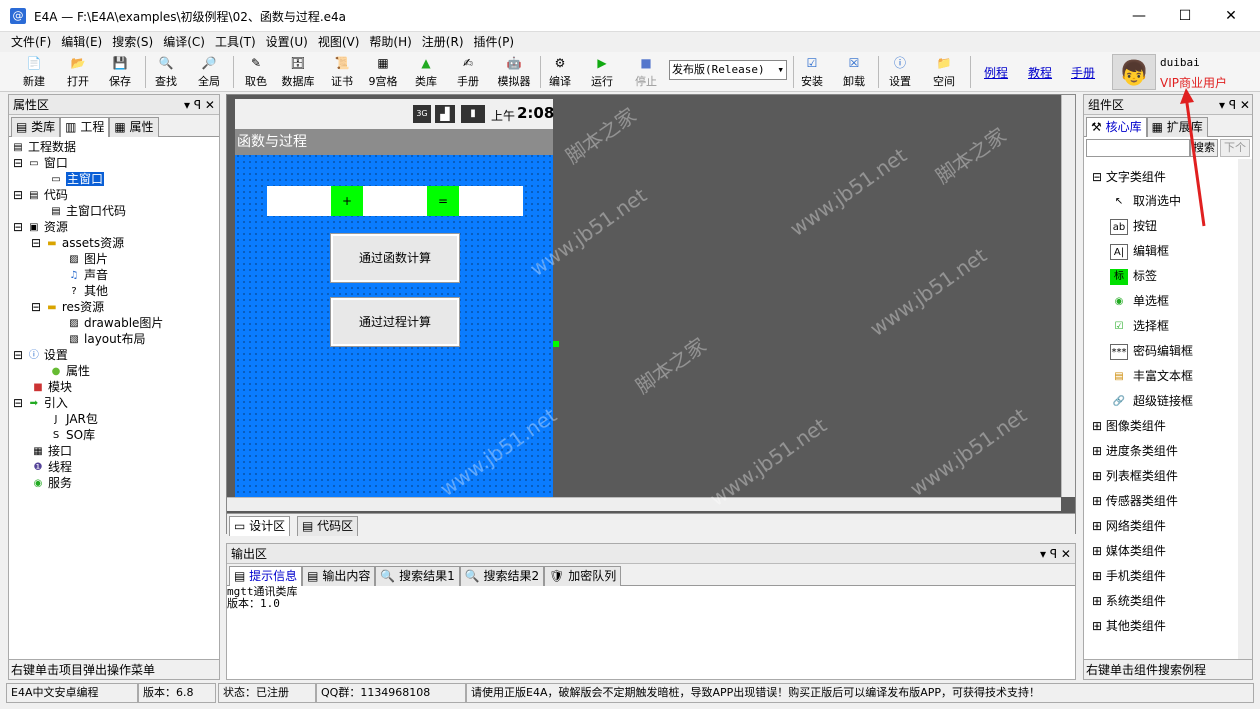  Describe the element at coordinates (1151, 351) in the screenshot. I see `component-password: *** 密码编辑框` at that location.